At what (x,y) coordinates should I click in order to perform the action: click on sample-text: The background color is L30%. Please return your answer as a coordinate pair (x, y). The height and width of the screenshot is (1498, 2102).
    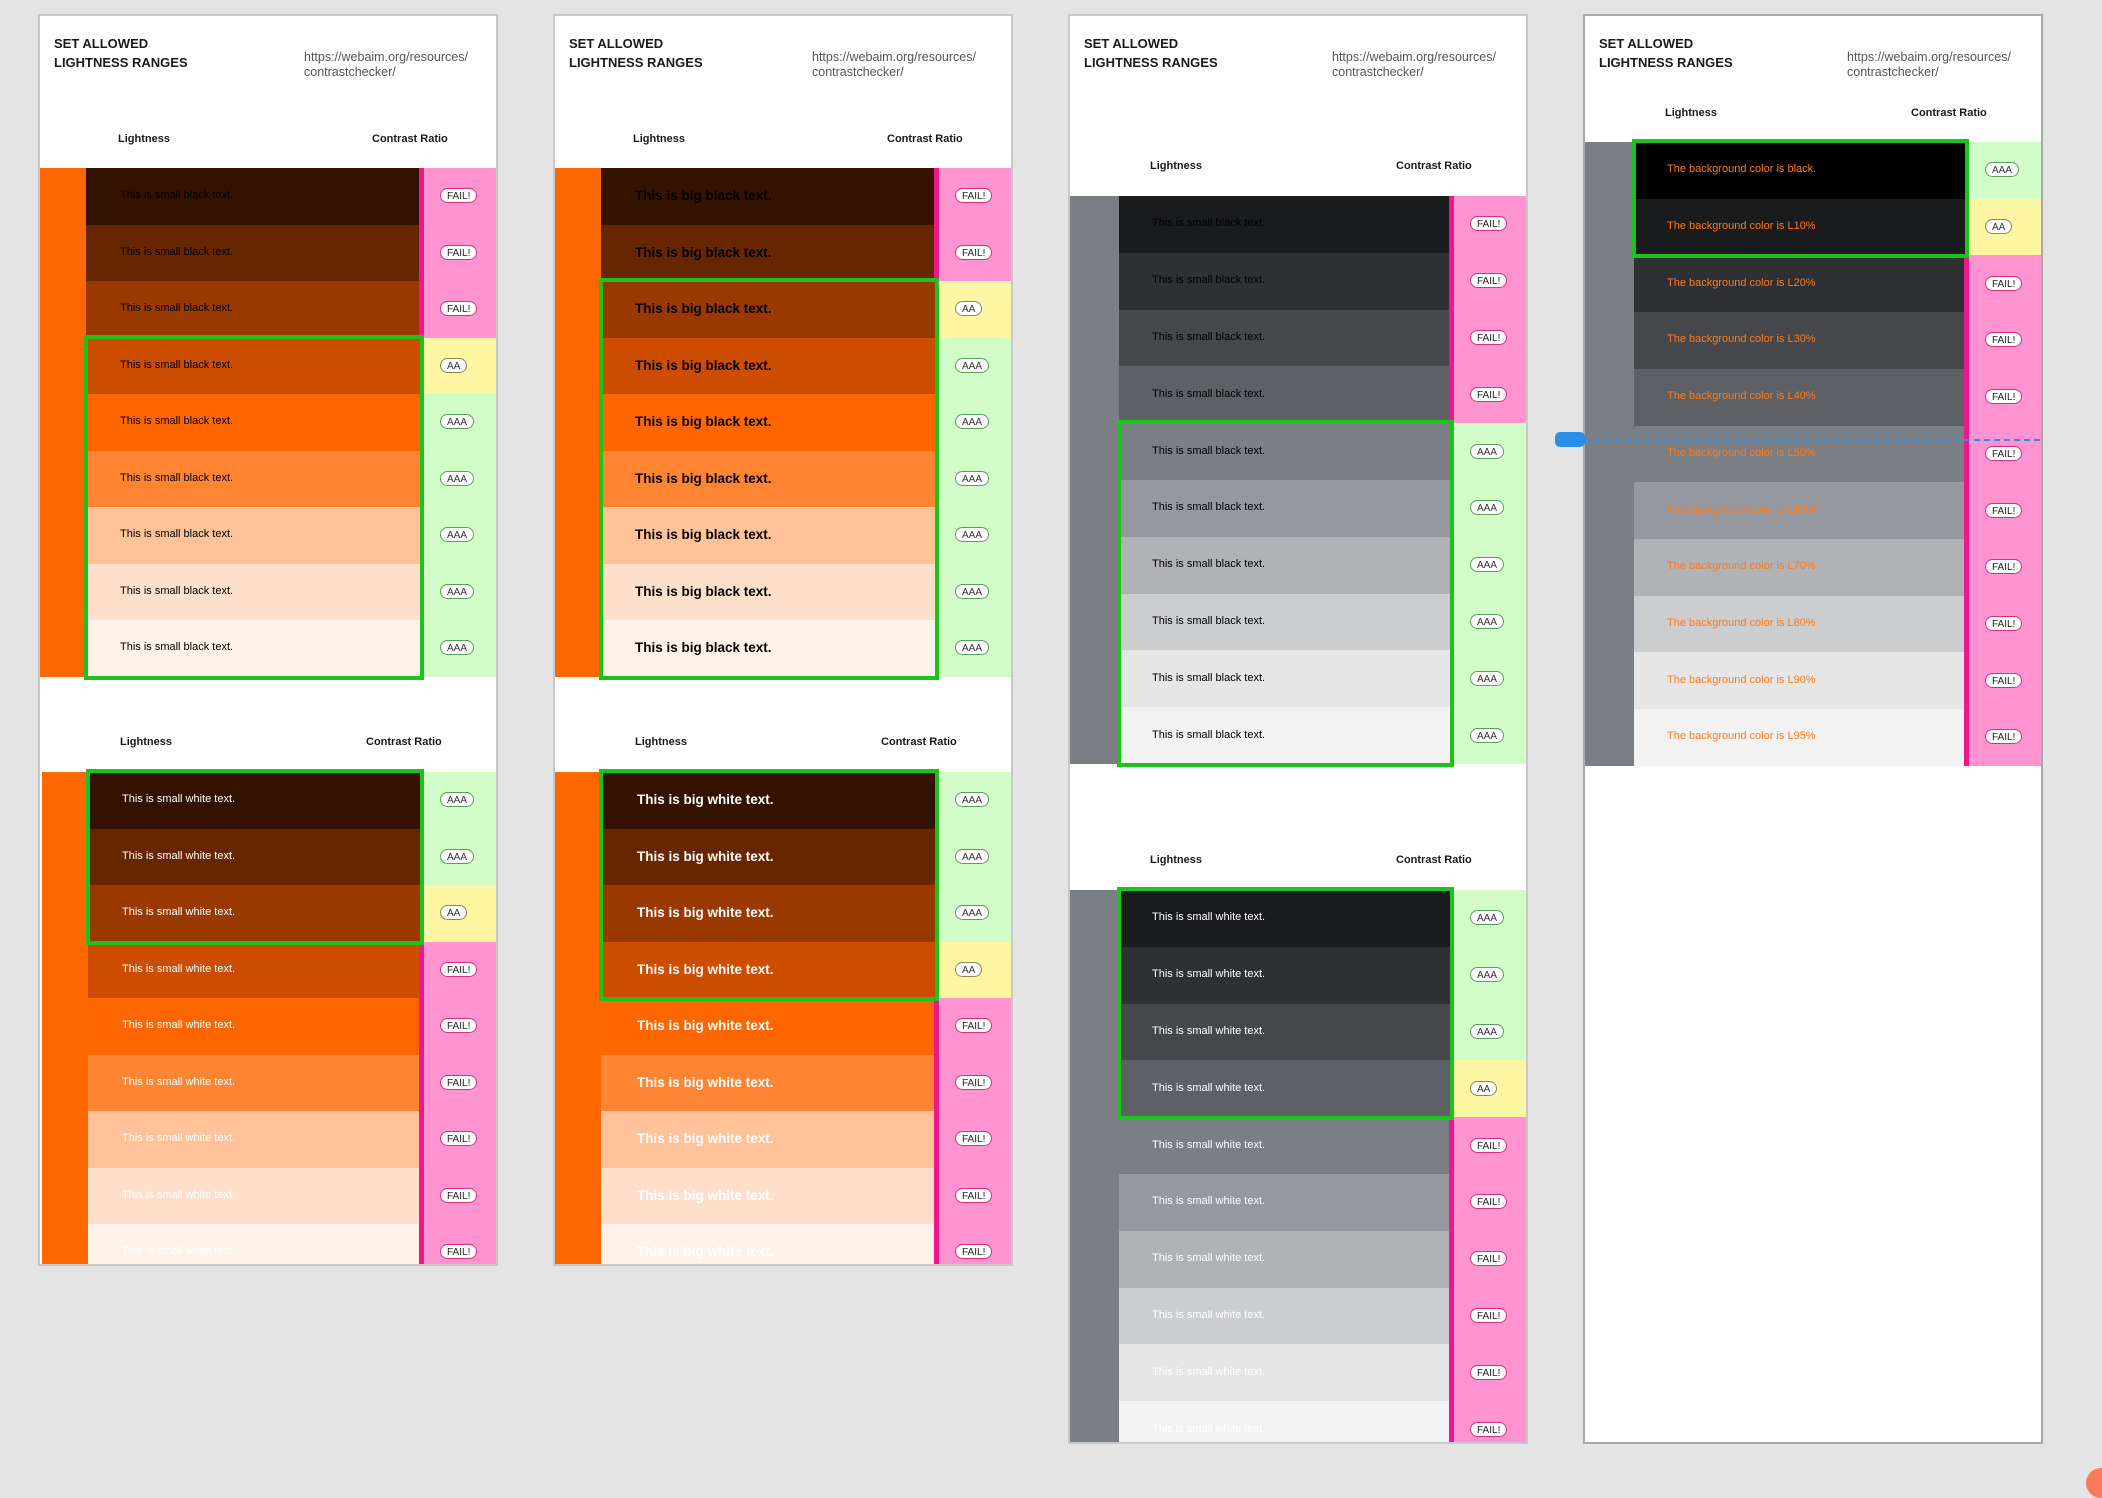
    Looking at the image, I should click on (1741, 339).